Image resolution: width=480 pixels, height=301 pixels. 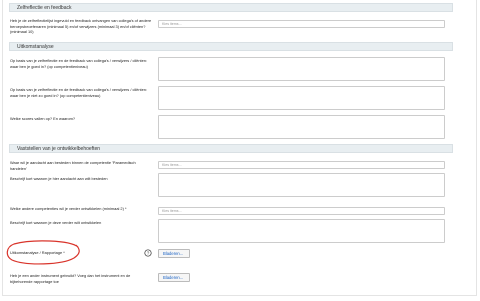 I want to click on question-scores: Welke scores vallen op? En waarom?, so click(x=43, y=118).